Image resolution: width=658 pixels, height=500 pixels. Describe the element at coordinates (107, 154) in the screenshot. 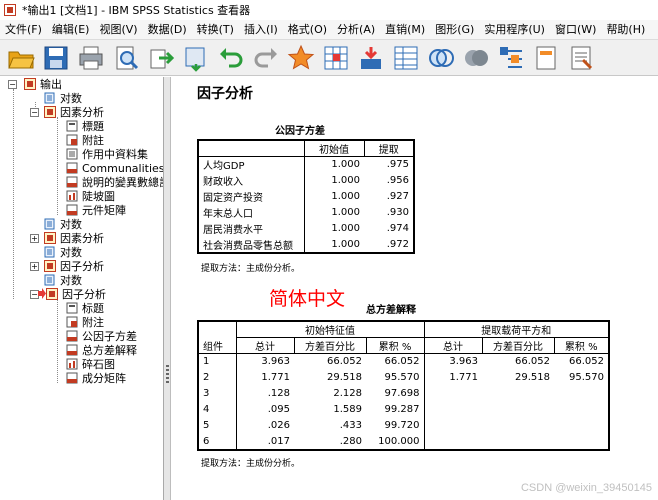

I see `tree-item-active-dataset: 作用中資料集` at that location.